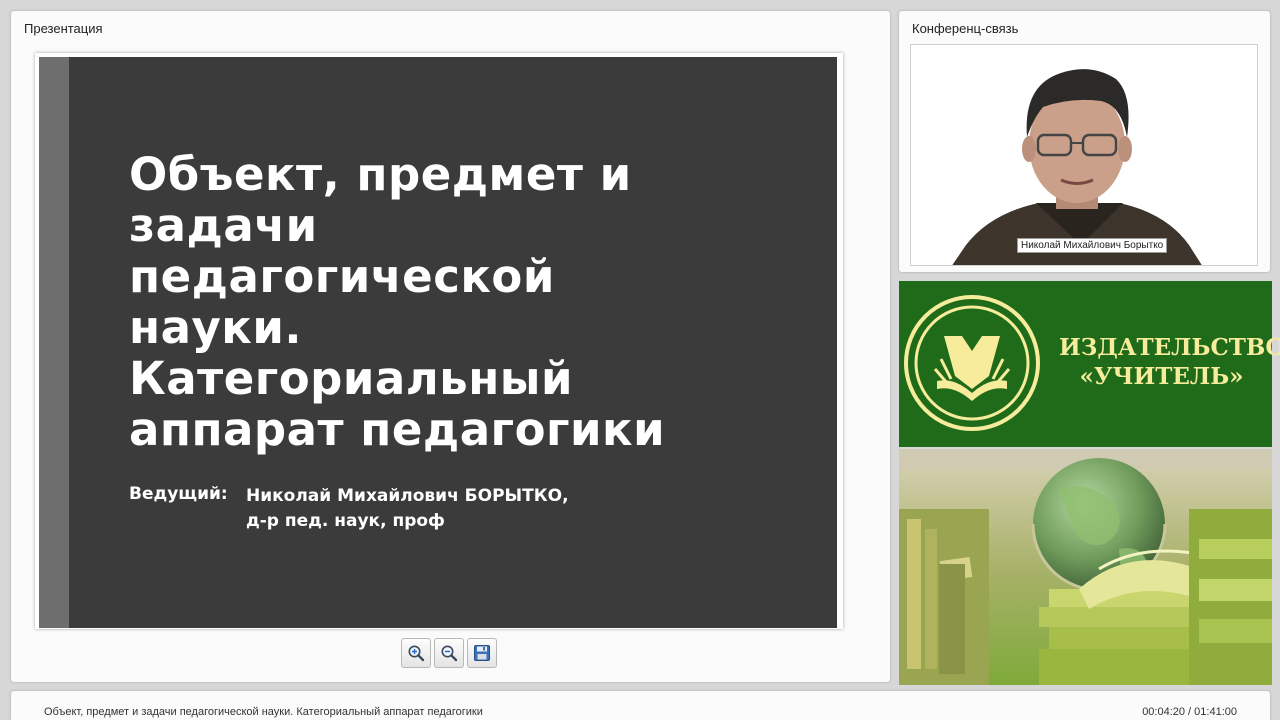  I want to click on publisher-name: ИЗДАТЕЛЬСТВО «УЧИТЕЛЬ», so click(1169, 362).